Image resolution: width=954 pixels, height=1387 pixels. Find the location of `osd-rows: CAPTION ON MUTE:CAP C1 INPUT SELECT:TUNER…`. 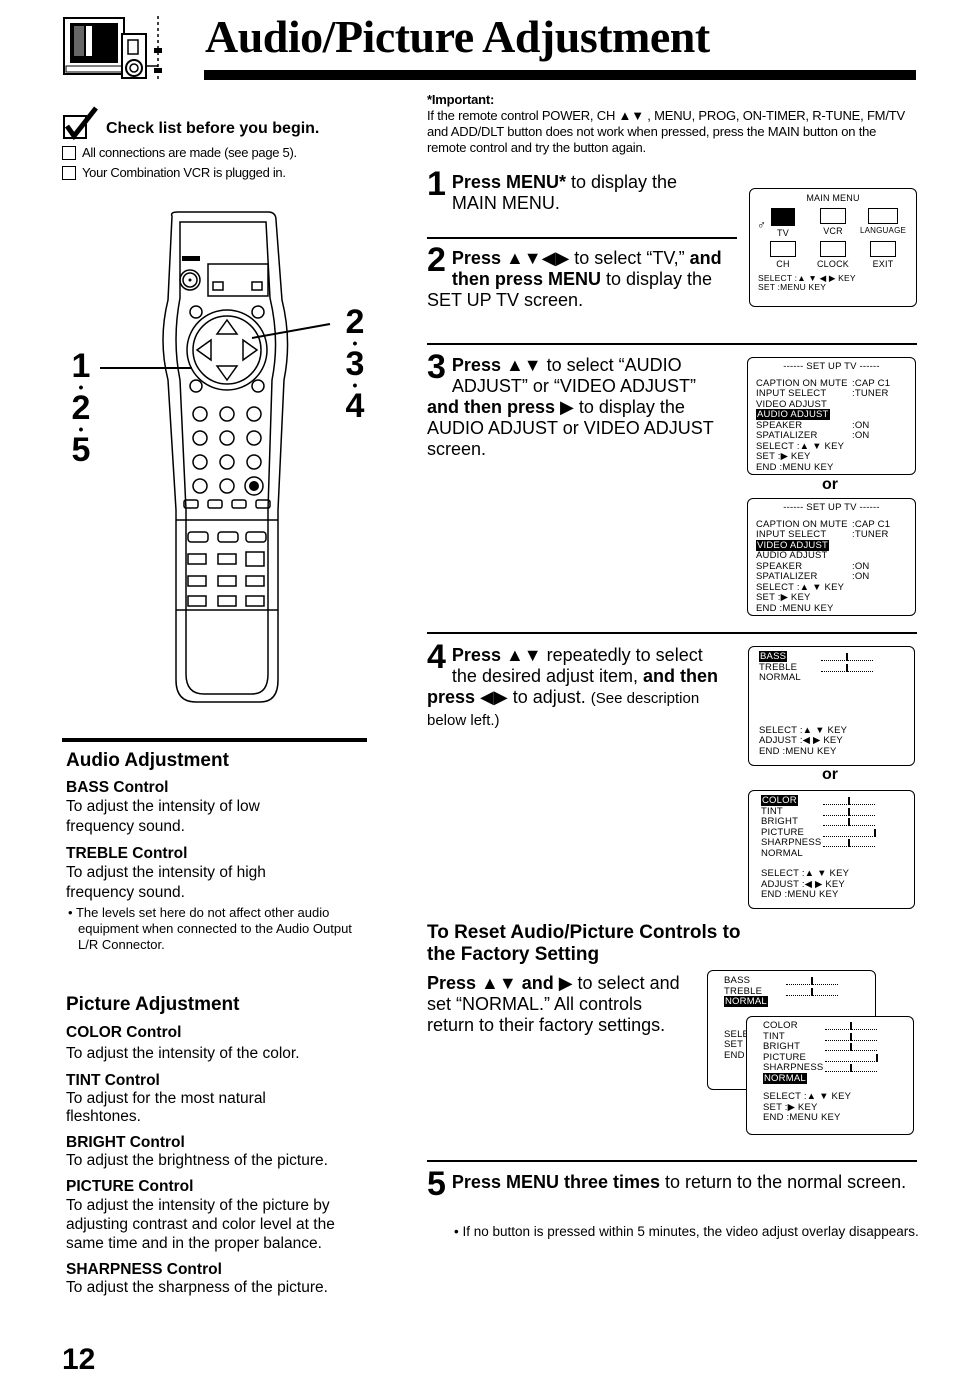

osd-rows: CAPTION ON MUTE:CAP C1 INPUT SELECT:TUNER… is located at coordinates (831, 550).